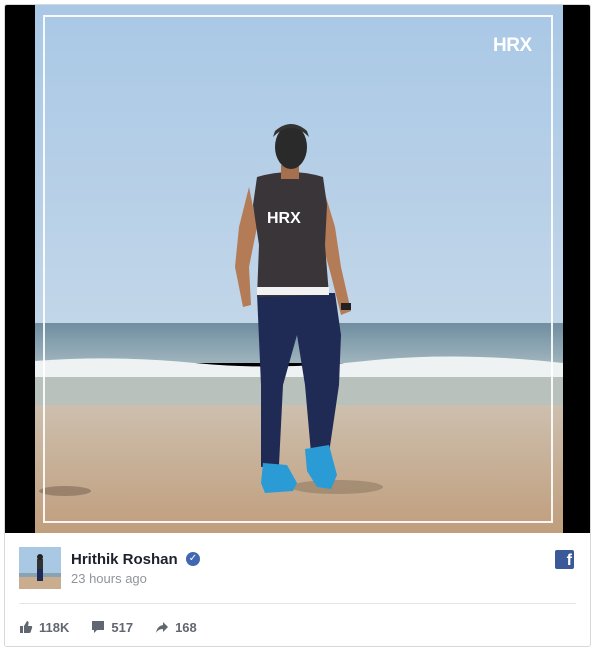 This screenshot has width=594, height=650. Describe the element at coordinates (109, 578) in the screenshot. I see `post-timestamp: 23 hours ago` at that location.